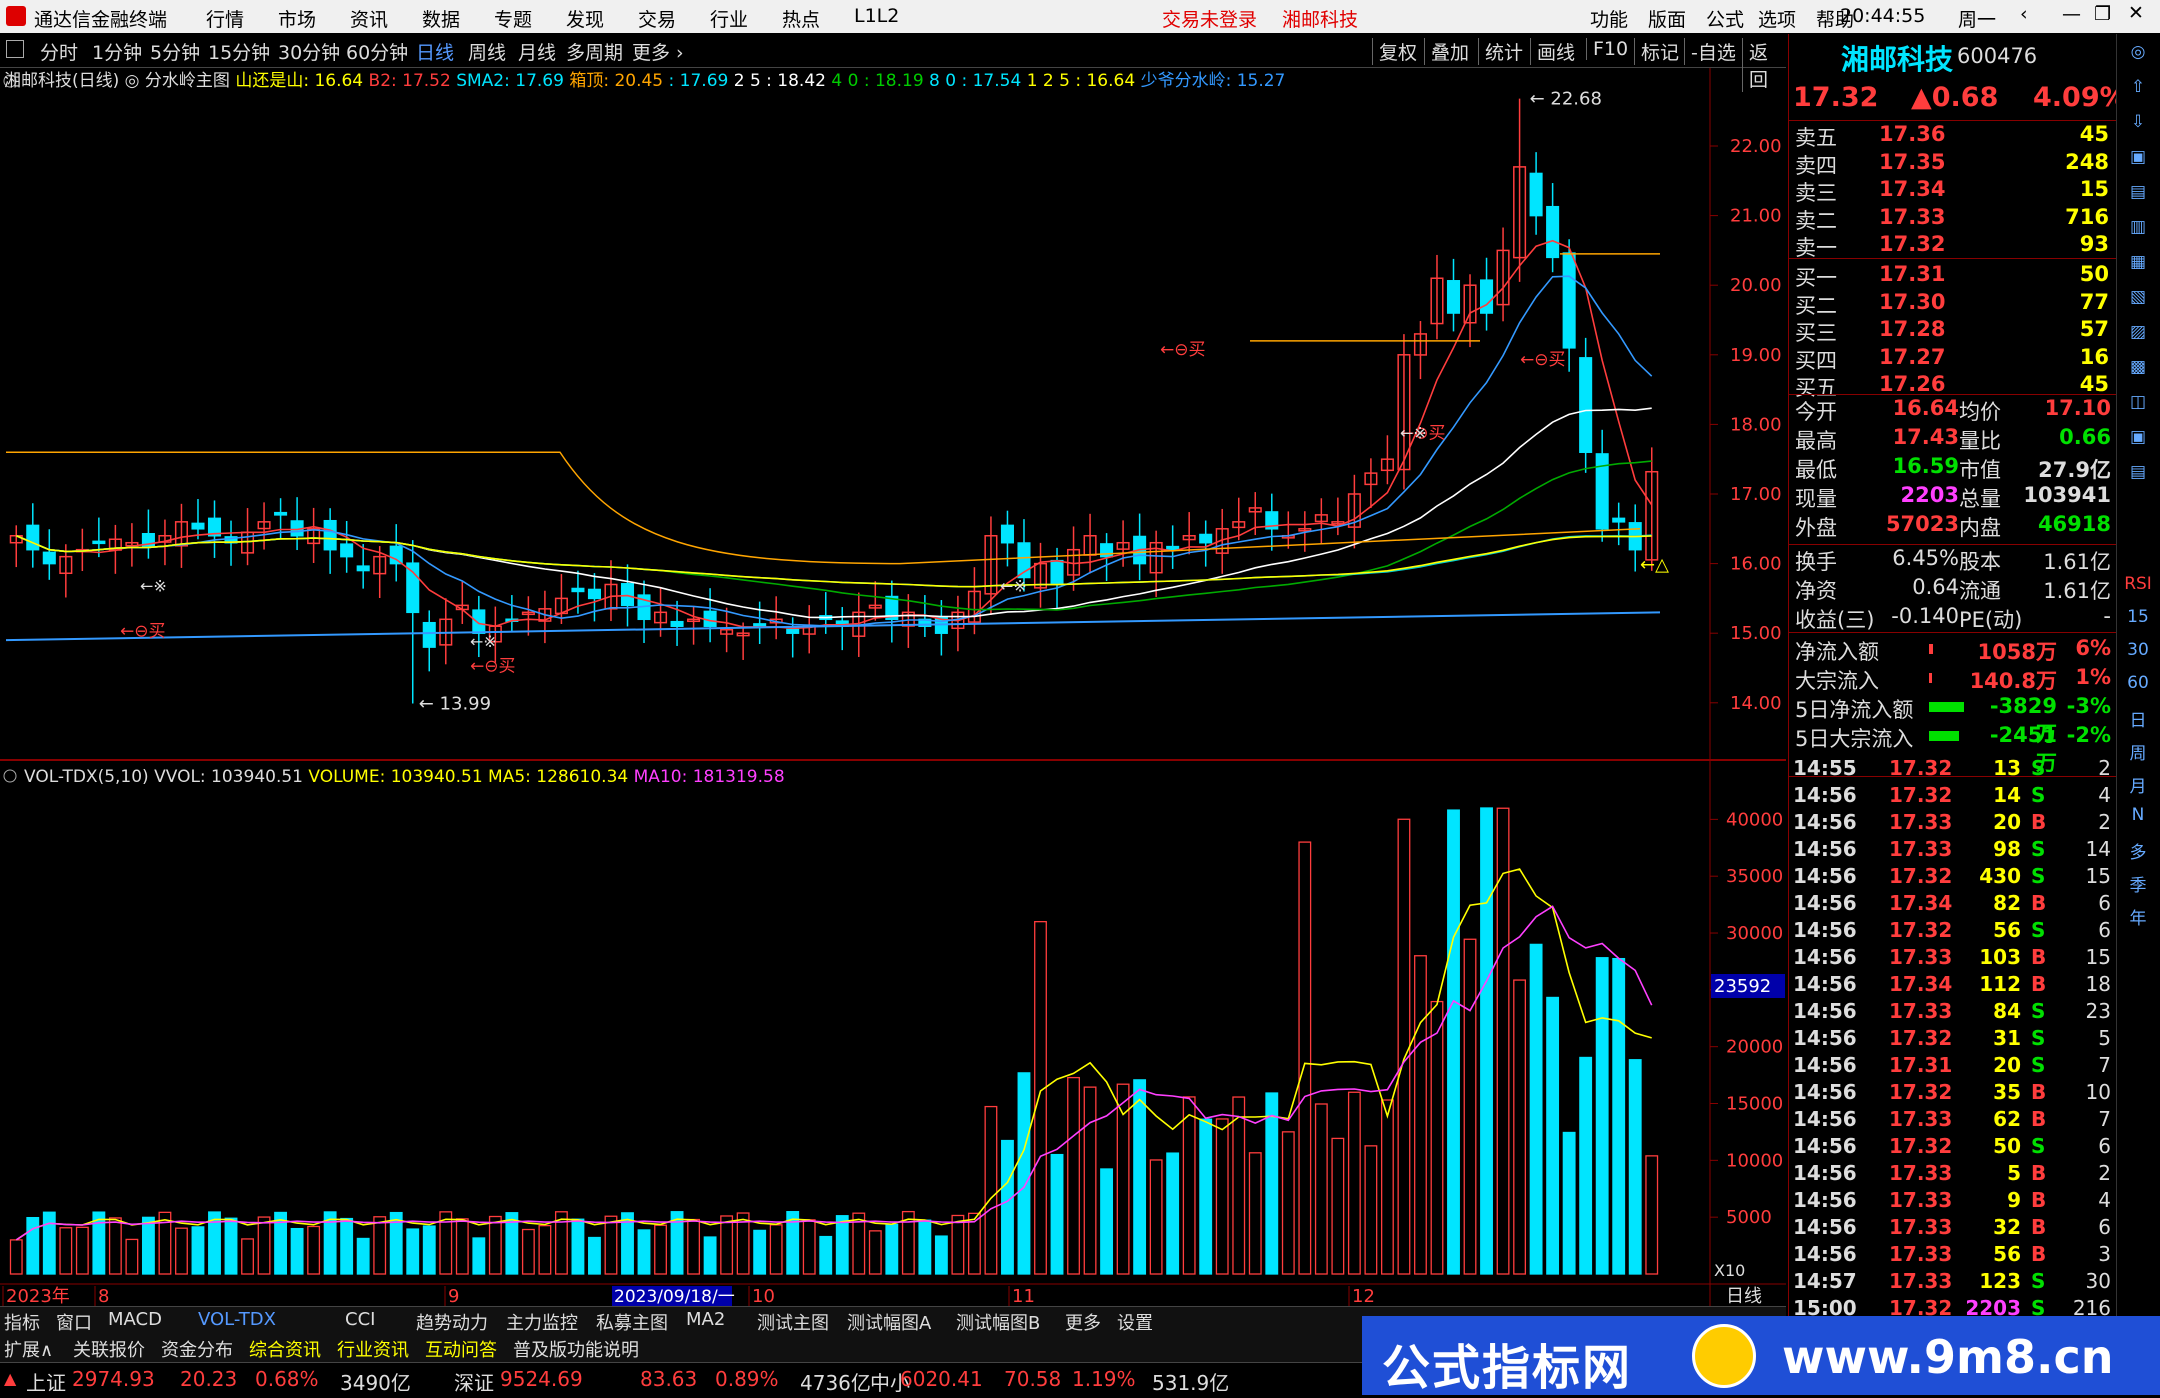  What do you see at coordinates (441, 18) in the screenshot?
I see `menu-3: 数据` at bounding box center [441, 18].